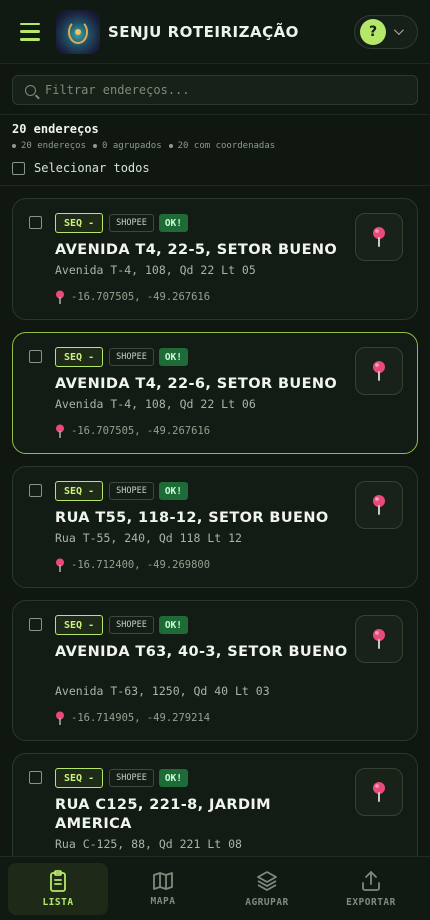 The height and width of the screenshot is (920, 430). Describe the element at coordinates (163, 901) in the screenshot. I see `nav-label: MAPA` at that location.